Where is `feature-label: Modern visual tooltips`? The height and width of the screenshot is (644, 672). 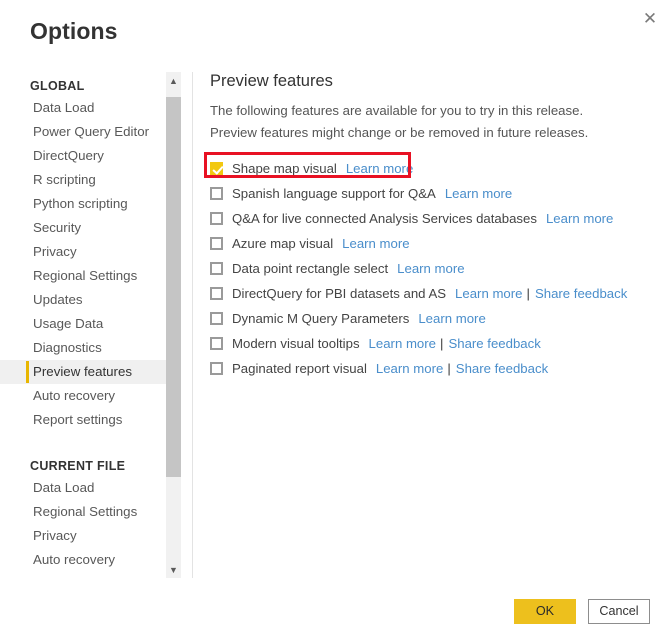 feature-label: Modern visual tooltips is located at coordinates (296, 343).